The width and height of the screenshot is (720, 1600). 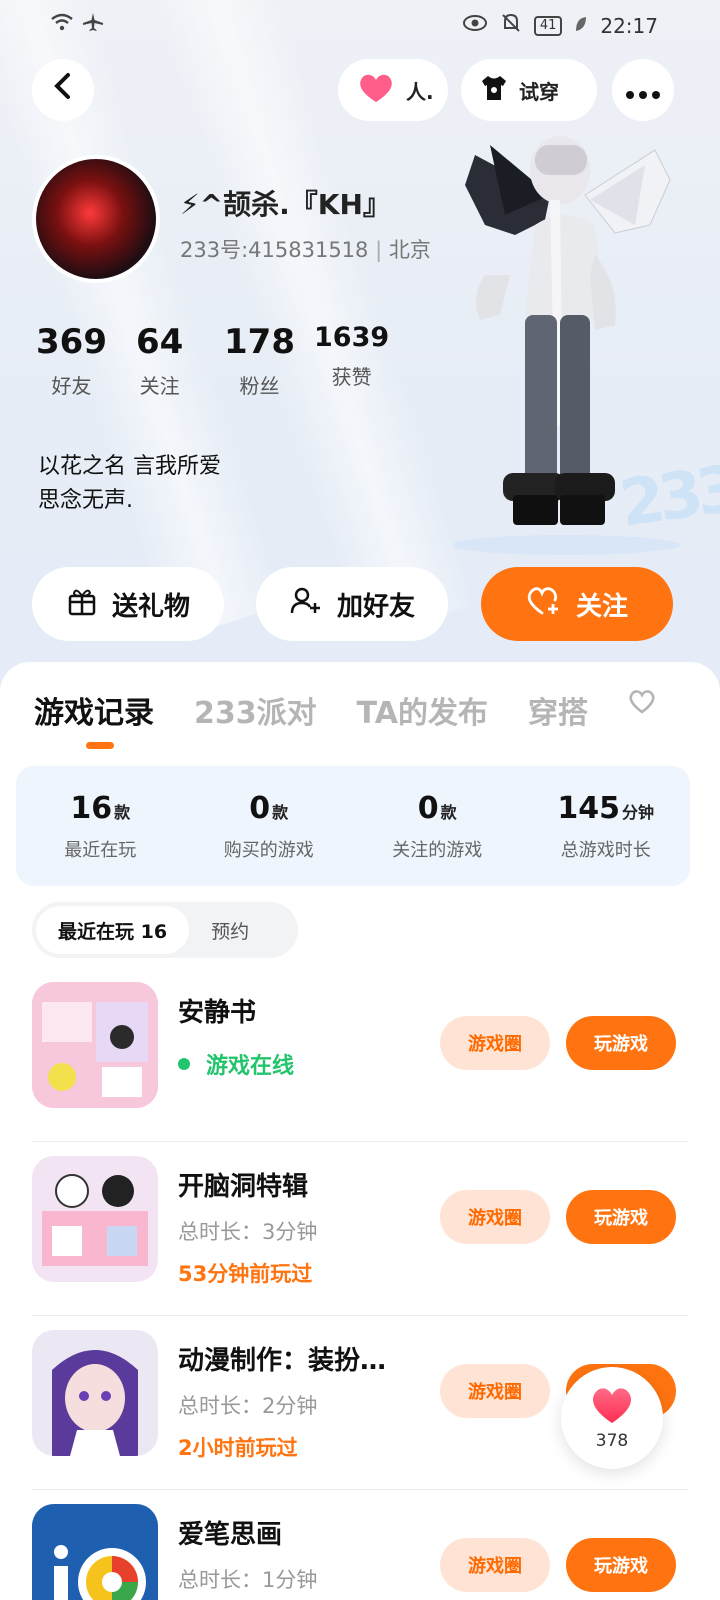 What do you see at coordinates (629, 25) in the screenshot?
I see `status-time: 22:17` at bounding box center [629, 25].